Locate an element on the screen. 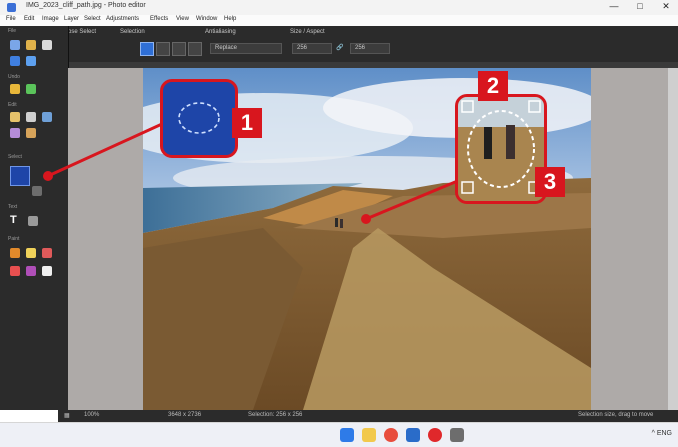 The width and height of the screenshot is (678, 447). mail-icon is located at coordinates (413, 435).